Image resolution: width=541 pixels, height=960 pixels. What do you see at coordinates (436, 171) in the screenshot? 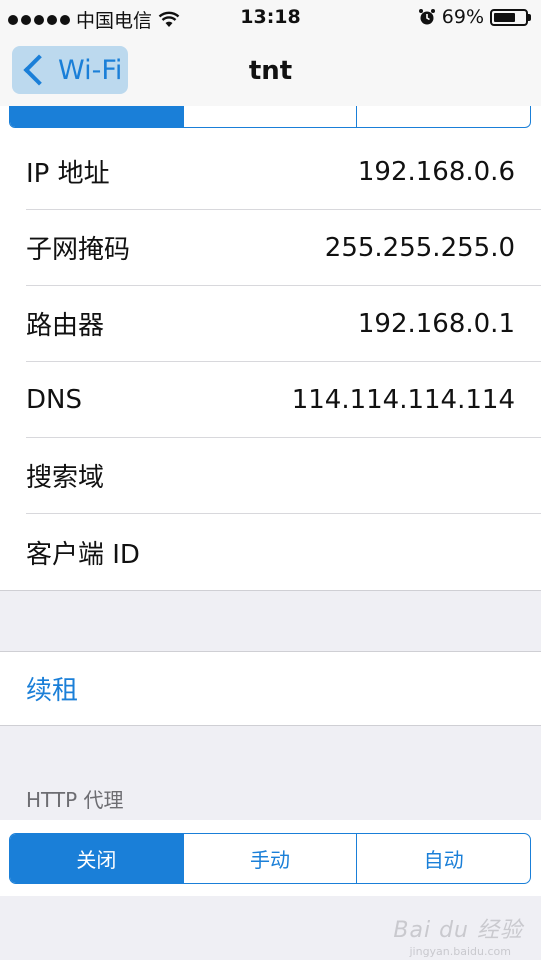
I see `info-row-value: 192.168.0.6` at bounding box center [436, 171].